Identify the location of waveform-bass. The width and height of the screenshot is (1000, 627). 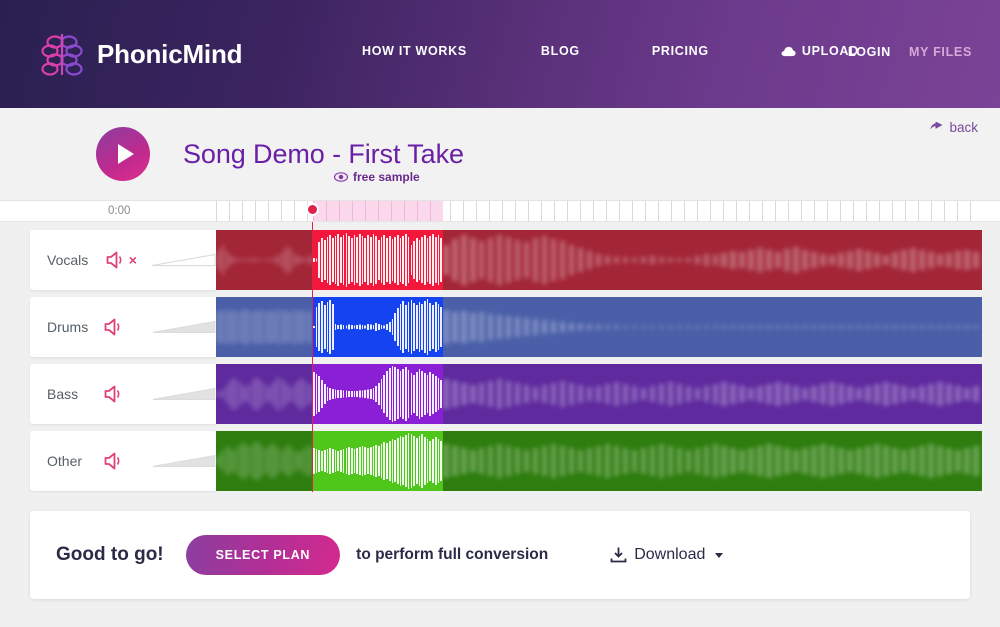
(599, 394).